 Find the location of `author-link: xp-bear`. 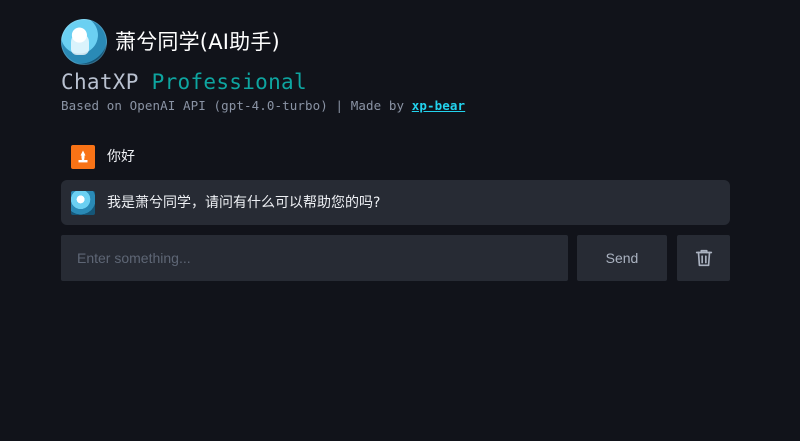

author-link: xp-bear is located at coordinates (438, 105).